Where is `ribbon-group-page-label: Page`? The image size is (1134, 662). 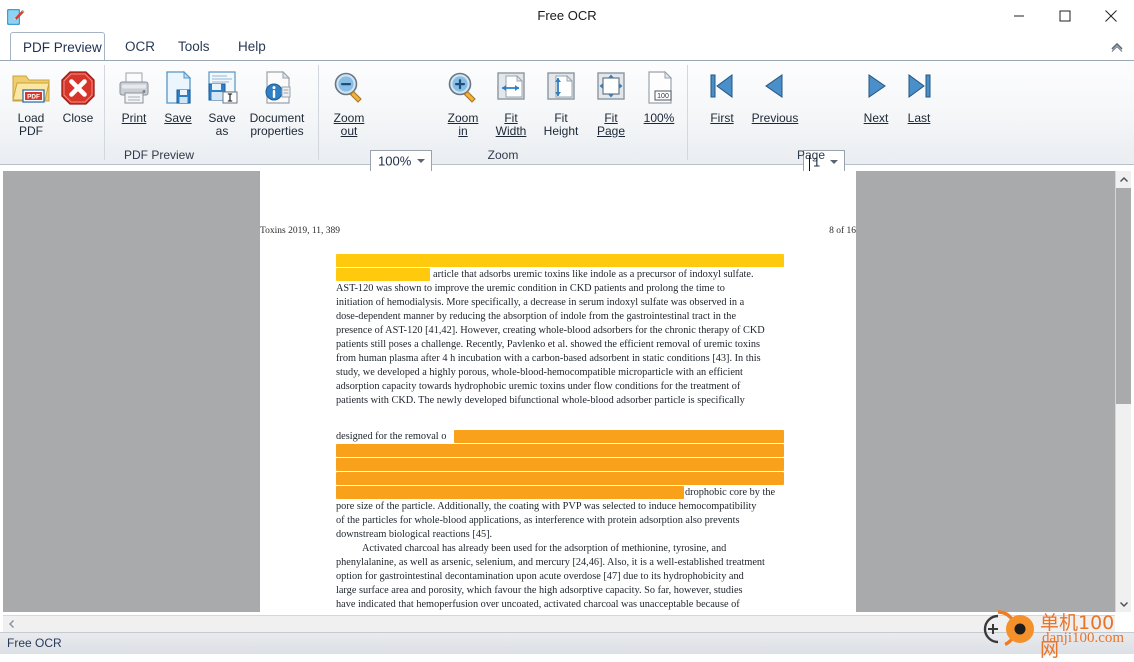 ribbon-group-page-label: Page is located at coordinates (811, 155).